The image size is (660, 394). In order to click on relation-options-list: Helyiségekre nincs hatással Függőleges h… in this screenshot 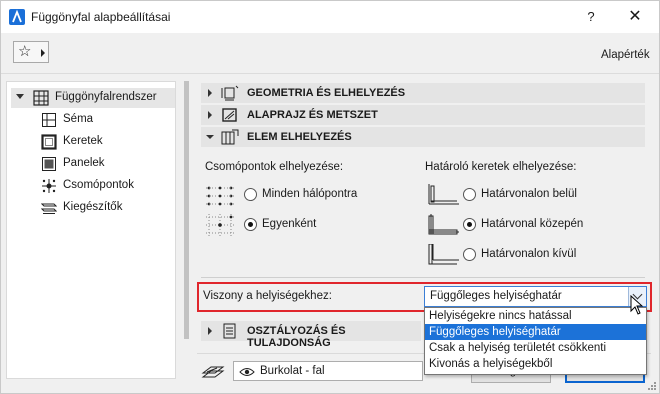, I will do `click(535, 341)`.